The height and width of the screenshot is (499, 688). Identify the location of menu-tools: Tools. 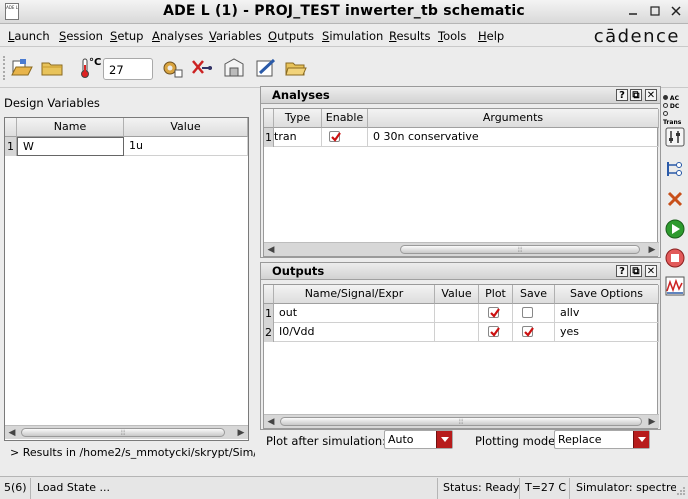
(452, 36).